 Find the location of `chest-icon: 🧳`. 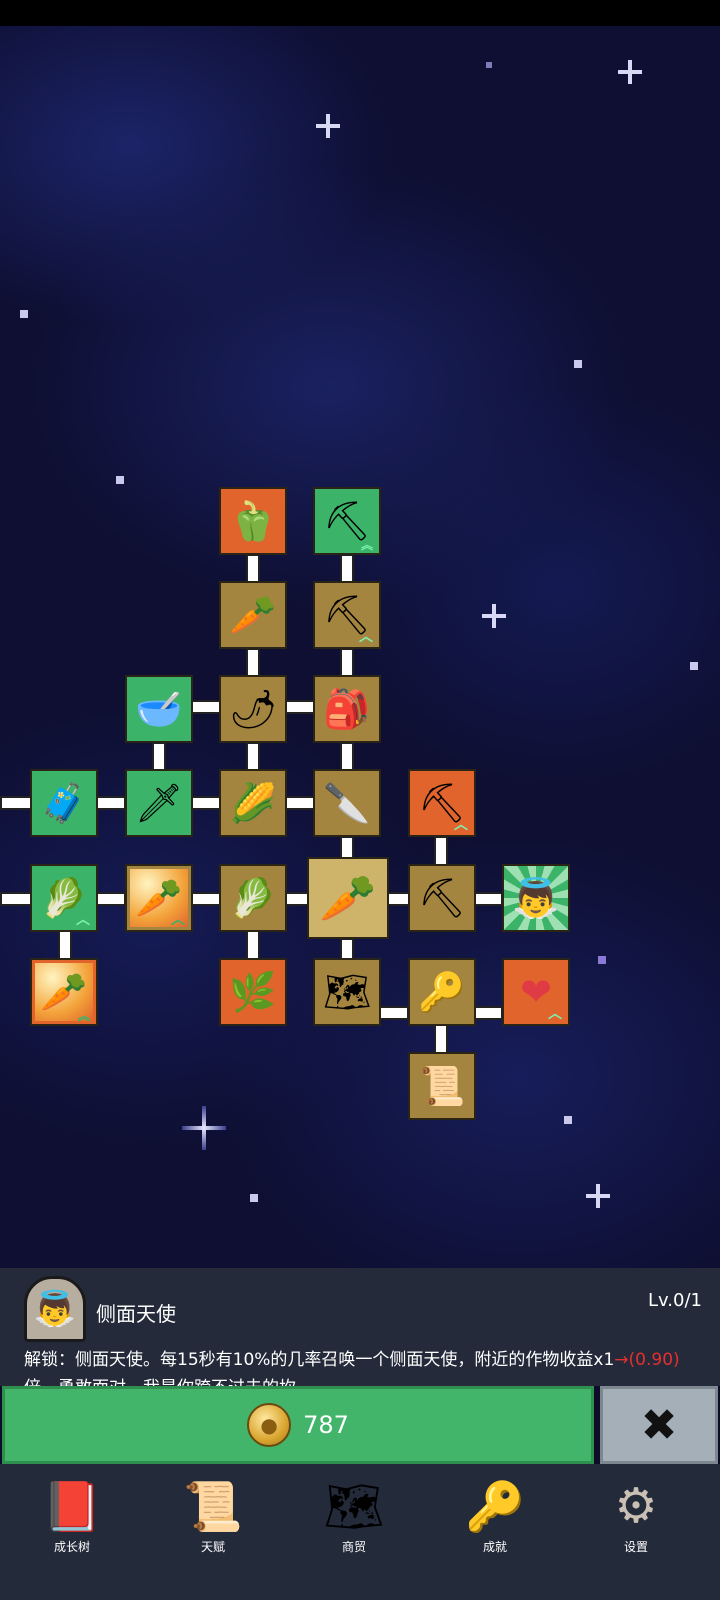

chest-icon: 🧳 is located at coordinates (64, 803).